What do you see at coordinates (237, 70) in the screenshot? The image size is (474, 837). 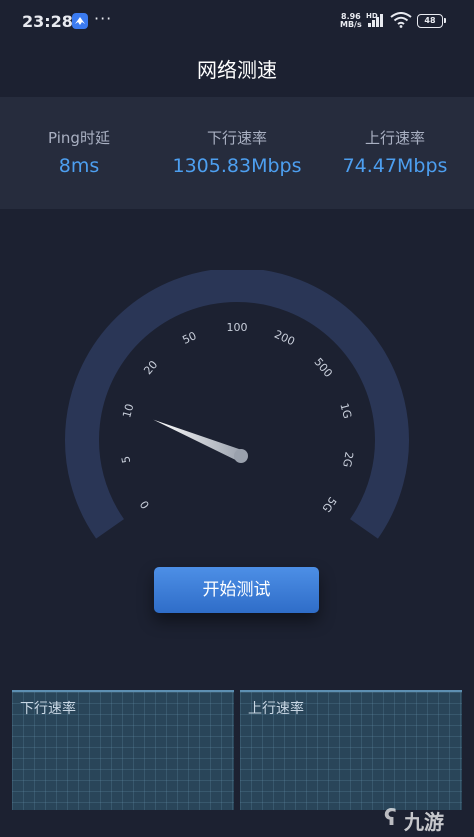 I see `page-title: 网络测速` at bounding box center [237, 70].